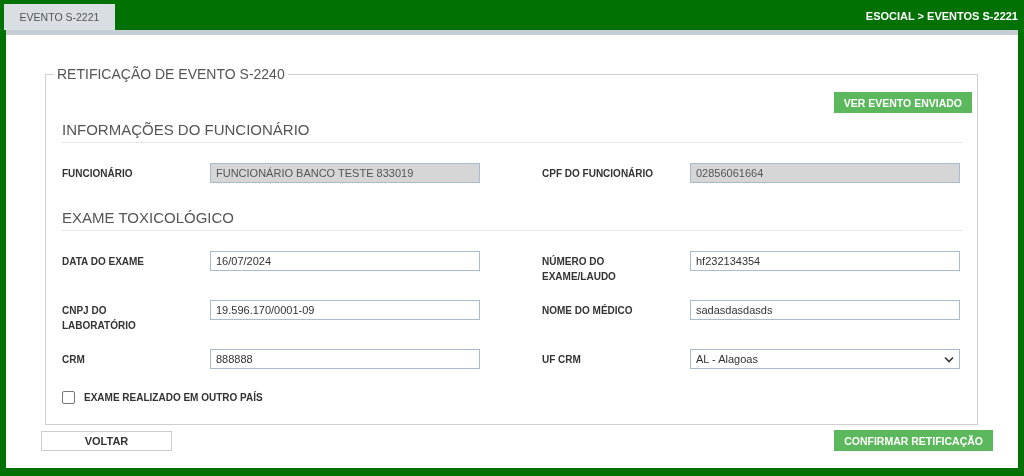  What do you see at coordinates (173, 397) in the screenshot?
I see `checkbox-label: EXAME REALIZADO EM OUTRO PAÍS` at bounding box center [173, 397].